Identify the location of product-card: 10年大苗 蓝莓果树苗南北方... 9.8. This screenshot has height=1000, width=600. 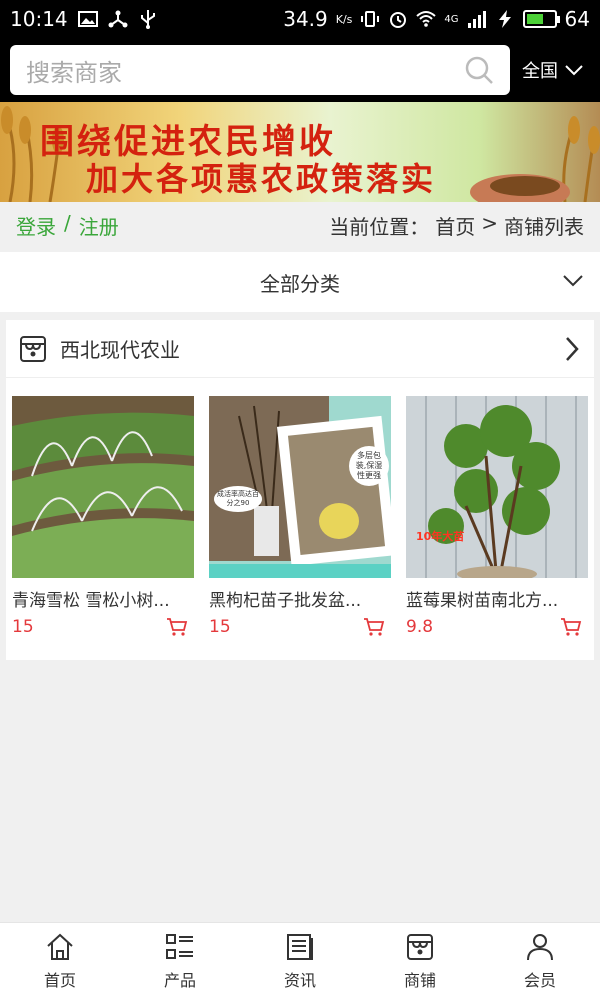
(497, 516).